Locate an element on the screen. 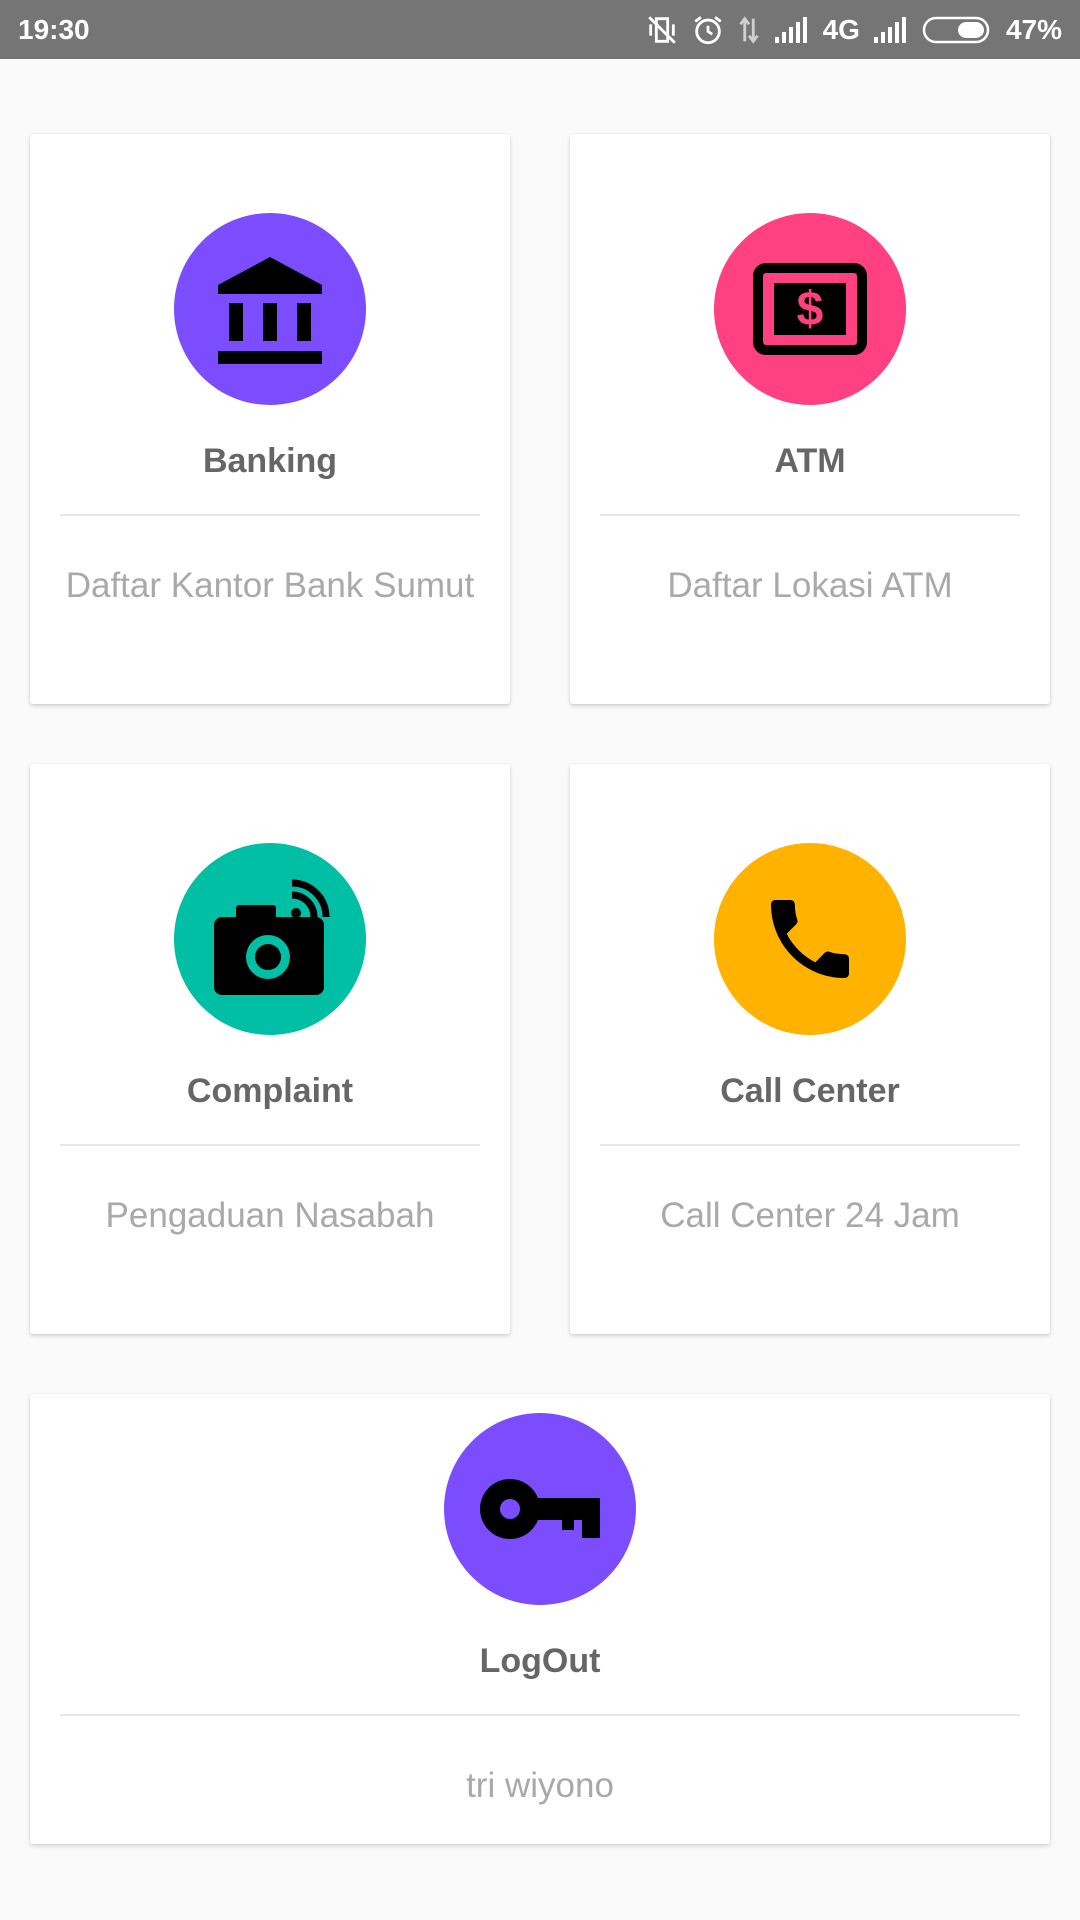 The height and width of the screenshot is (1920, 1080). call-center-title: Call Center is located at coordinates (810, 1091).